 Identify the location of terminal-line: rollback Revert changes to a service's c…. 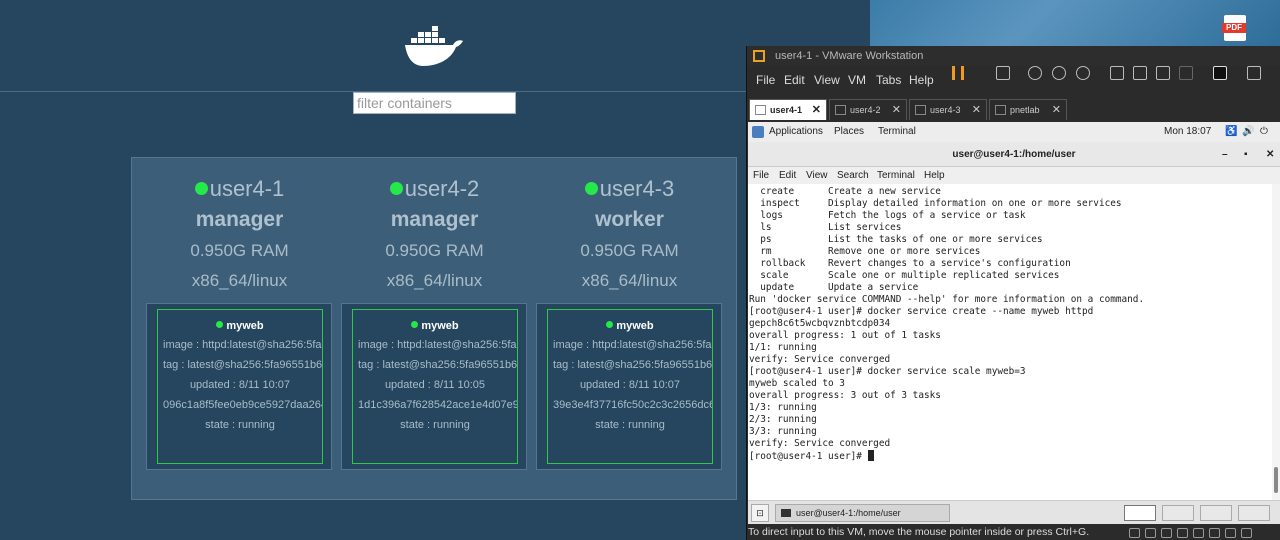
(910, 263).